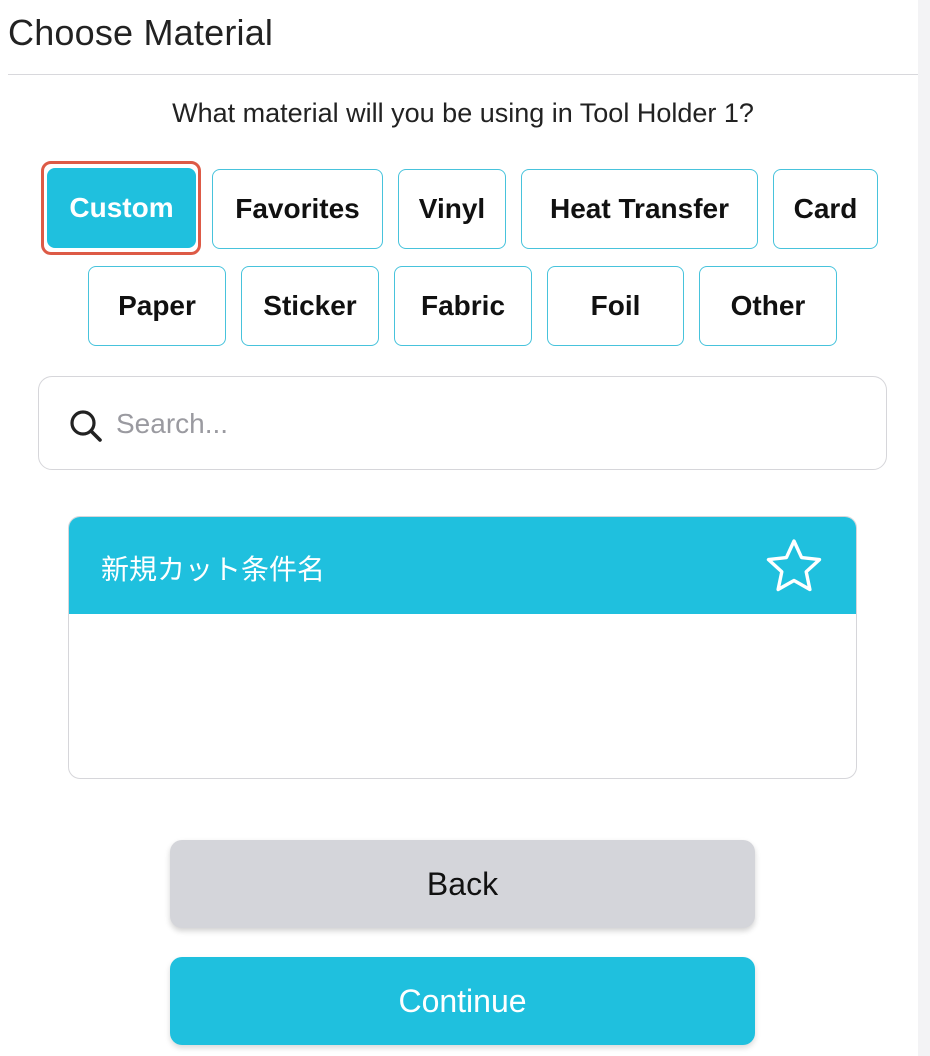 The height and width of the screenshot is (1056, 930). I want to click on tab-paper: Paper, so click(157, 306).